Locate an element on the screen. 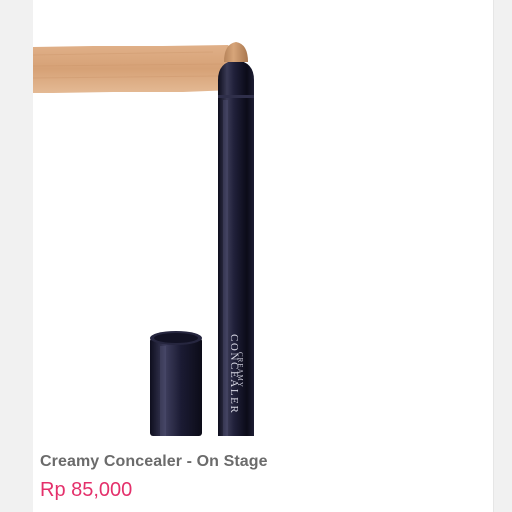 This screenshot has height=512, width=512. product-name: Creamy Concealer - On Stage is located at coordinates (154, 462).